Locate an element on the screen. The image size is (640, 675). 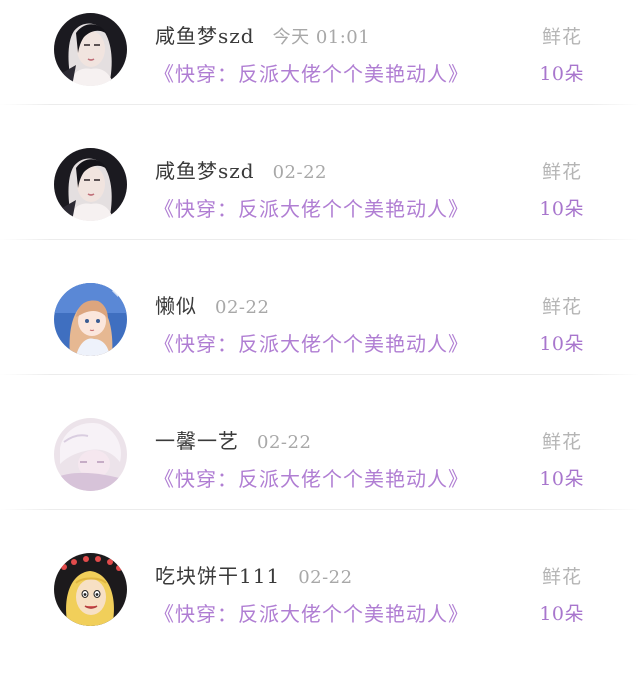
username: 懒似 is located at coordinates (176, 304).